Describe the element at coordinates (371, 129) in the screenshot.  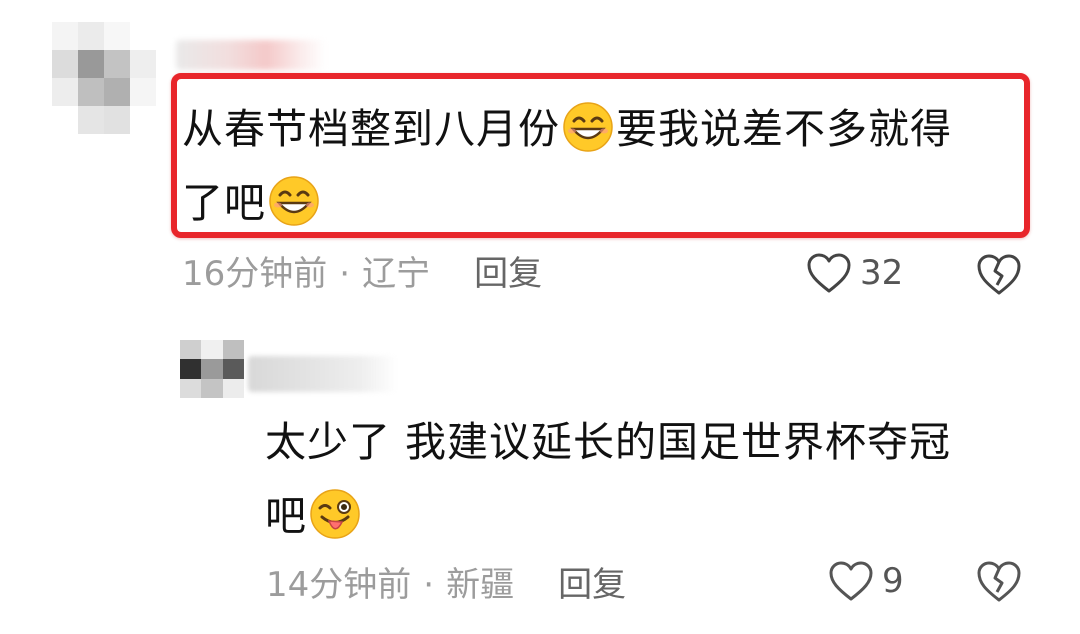
I see `comment-text-line: 从春节档整到八月份` at that location.